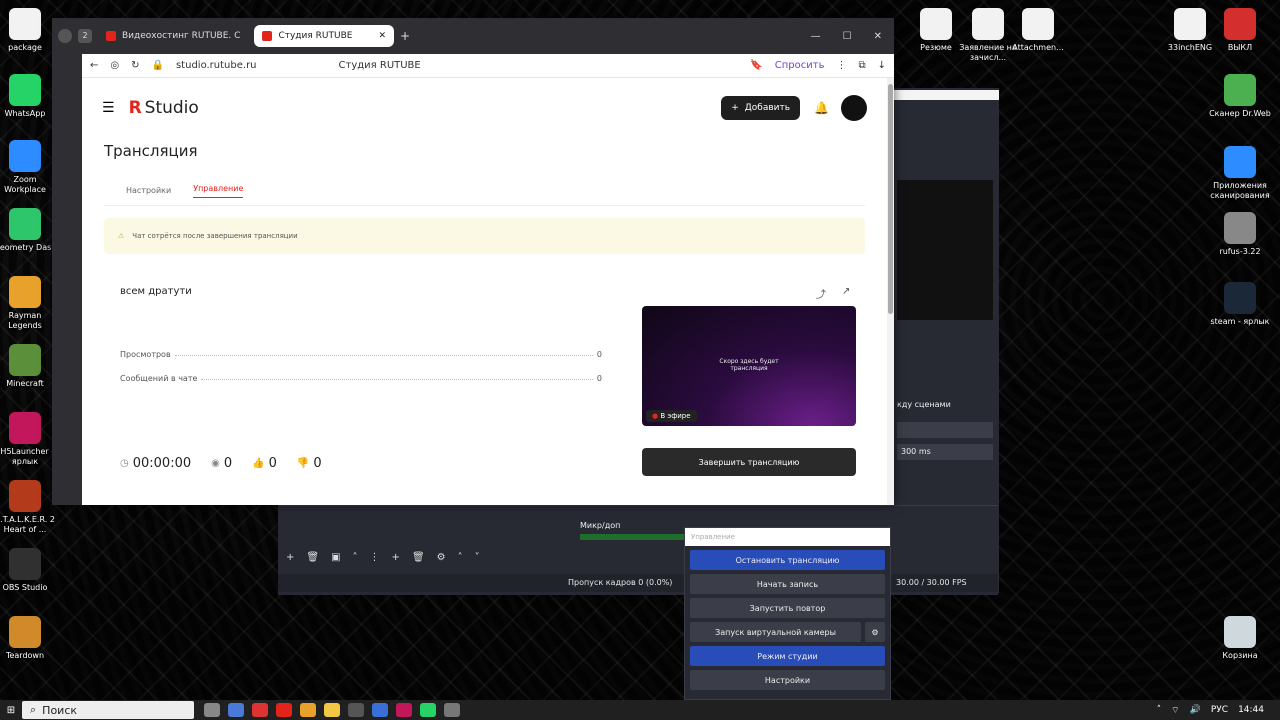  What do you see at coordinates (396, 557) in the screenshot?
I see `add-source-icon: +` at bounding box center [396, 557].